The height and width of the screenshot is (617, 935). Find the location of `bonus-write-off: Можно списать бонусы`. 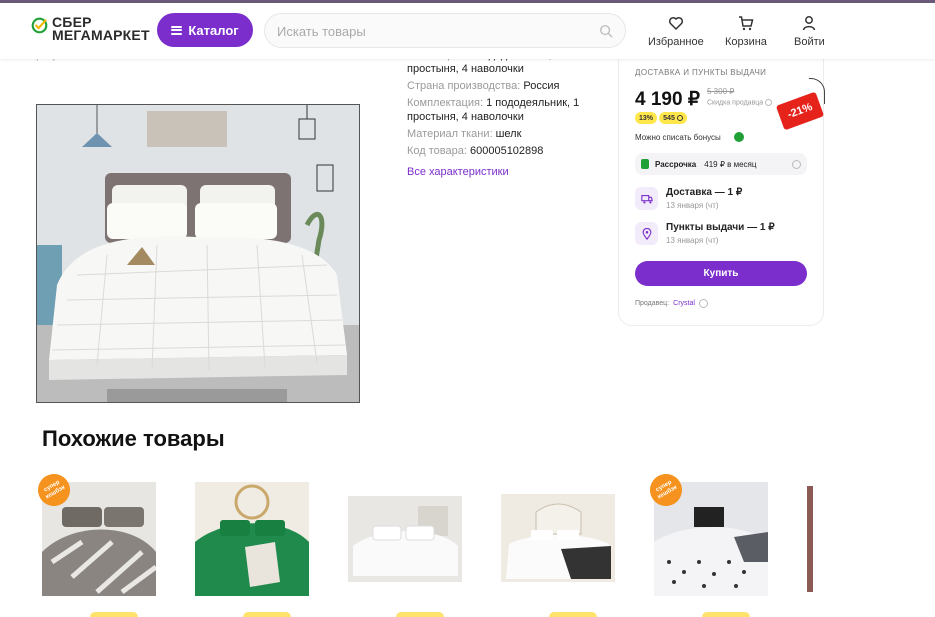

bonus-write-off: Можно списать бонусы is located at coordinates (678, 137).